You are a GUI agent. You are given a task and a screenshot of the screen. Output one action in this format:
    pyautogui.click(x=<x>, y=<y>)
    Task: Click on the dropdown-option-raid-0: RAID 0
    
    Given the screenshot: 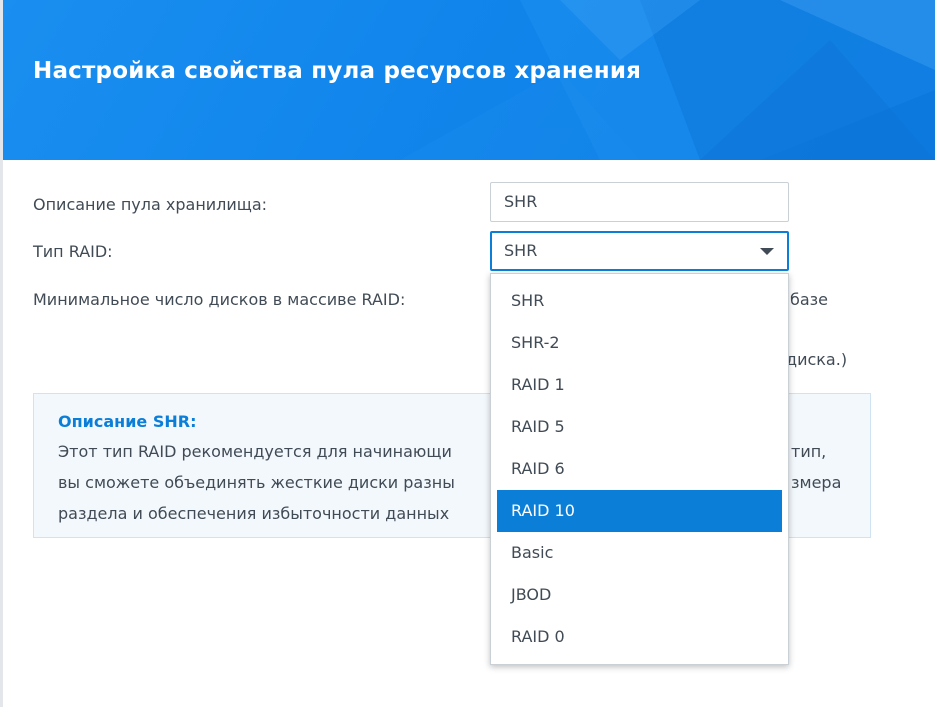 What is the action you would take?
    pyautogui.click(x=639, y=637)
    